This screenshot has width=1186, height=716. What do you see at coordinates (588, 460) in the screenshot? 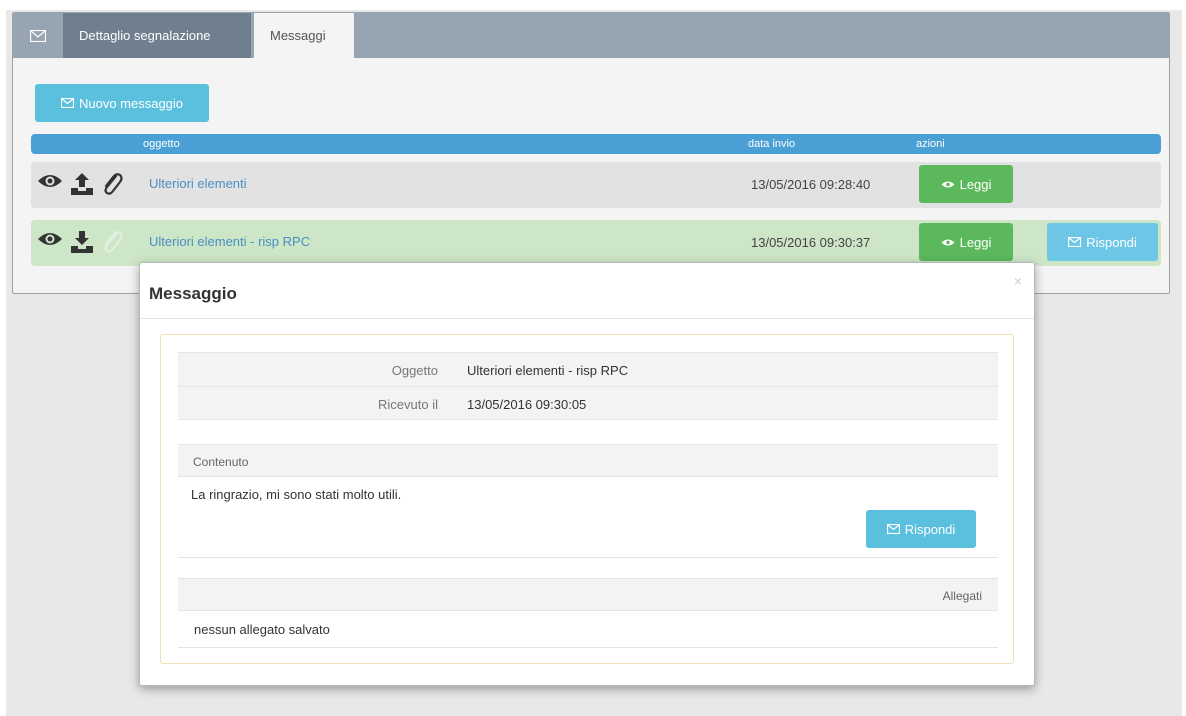
I see `content-section-header: Contenuto` at bounding box center [588, 460].